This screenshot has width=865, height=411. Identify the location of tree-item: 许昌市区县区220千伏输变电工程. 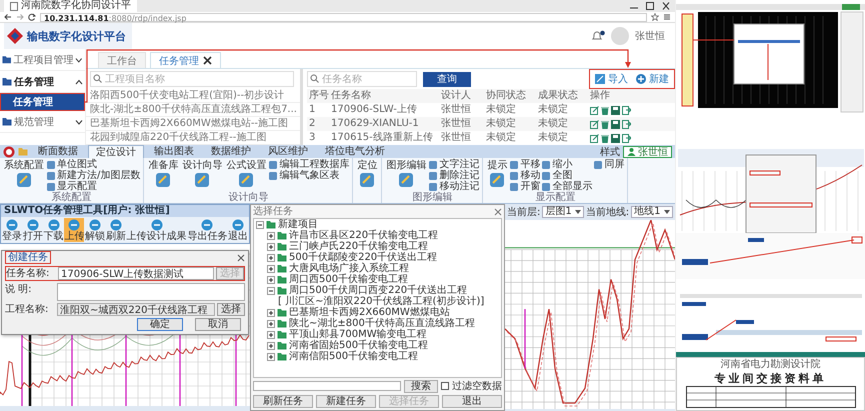
(363, 235).